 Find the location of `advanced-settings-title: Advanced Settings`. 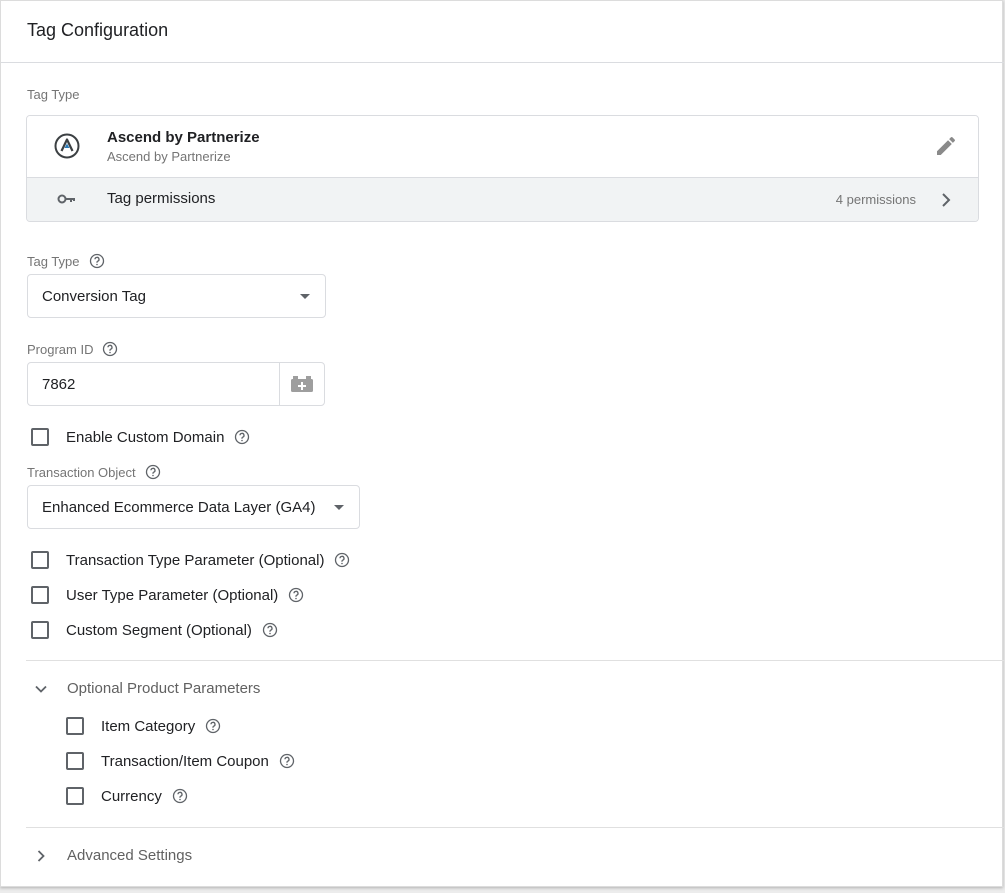

advanced-settings-title: Advanced Settings is located at coordinates (130, 855).